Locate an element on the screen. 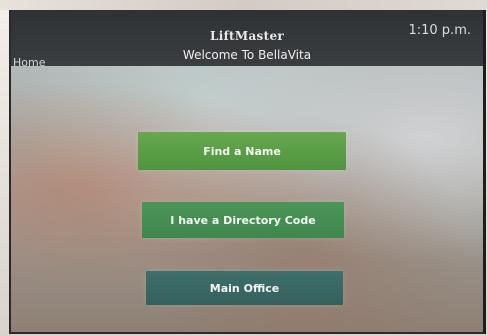 The image size is (487, 335). home-button: Home is located at coordinates (29, 62).